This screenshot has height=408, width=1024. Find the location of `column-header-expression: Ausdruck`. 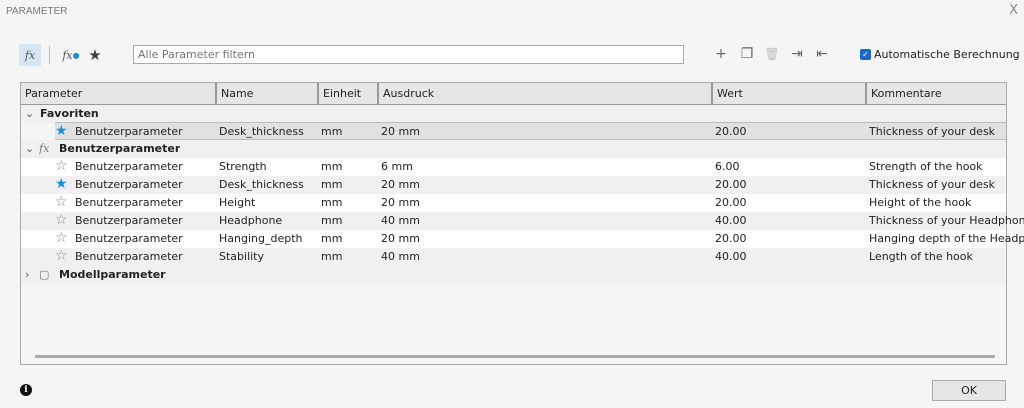

column-header-expression: Ausdruck is located at coordinates (546, 94).